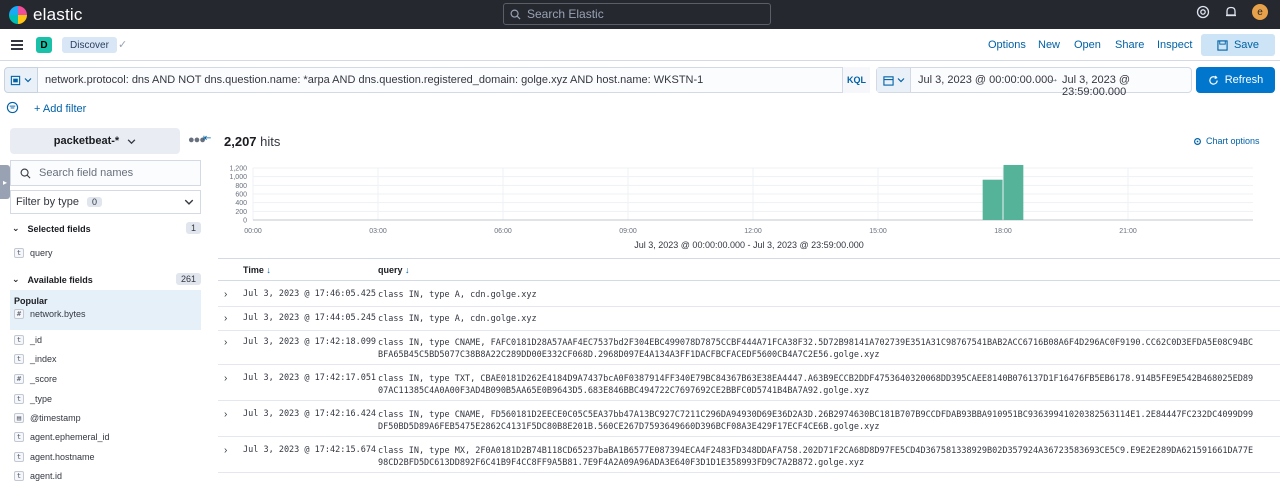 Image resolution: width=1280 pixels, height=491 pixels. What do you see at coordinates (16, 228) in the screenshot?
I see `chevron-down-icon: ⌄` at bounding box center [16, 228].